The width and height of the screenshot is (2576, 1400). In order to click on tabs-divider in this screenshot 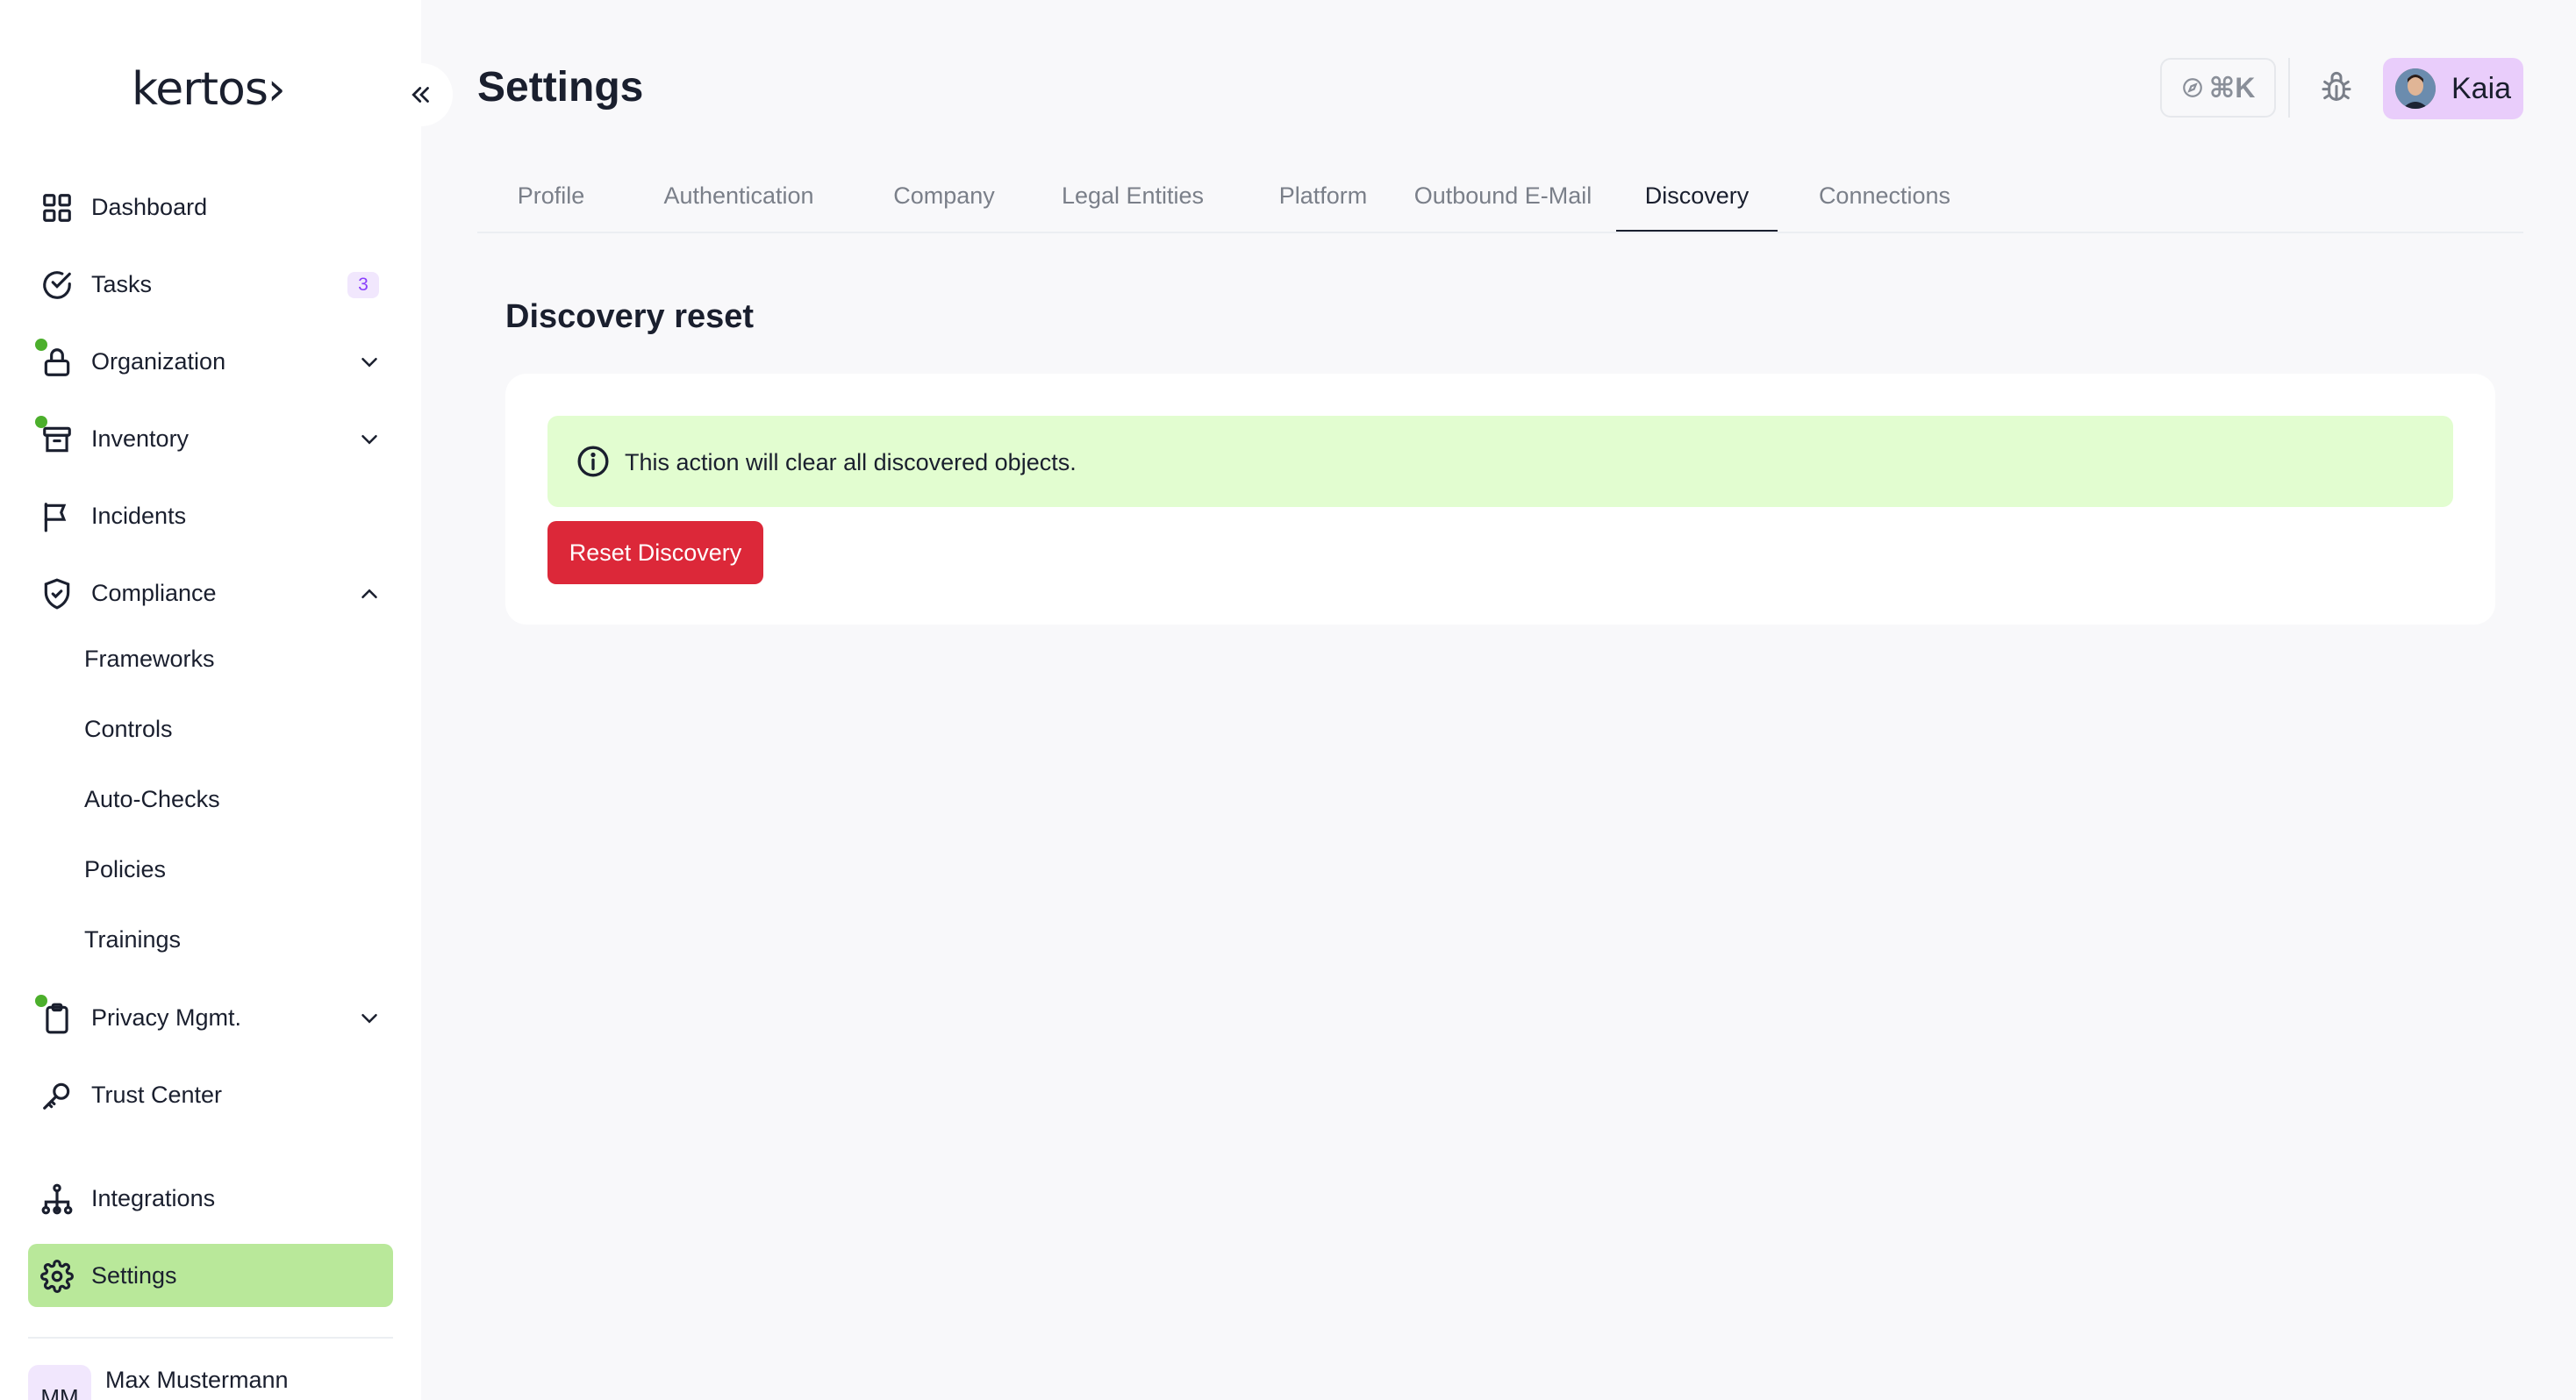, I will do `click(1500, 232)`.